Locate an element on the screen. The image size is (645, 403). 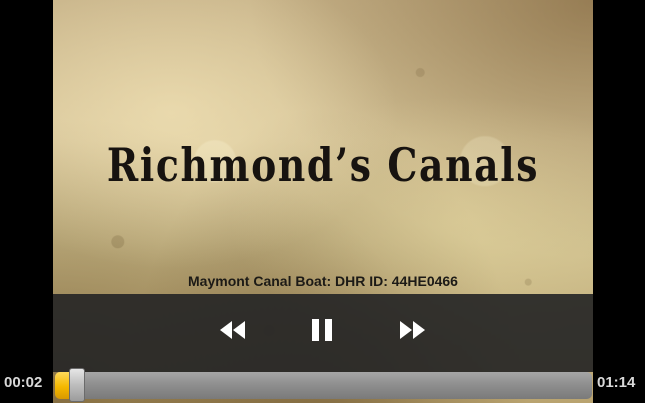
pause-icon is located at coordinates (322, 330).